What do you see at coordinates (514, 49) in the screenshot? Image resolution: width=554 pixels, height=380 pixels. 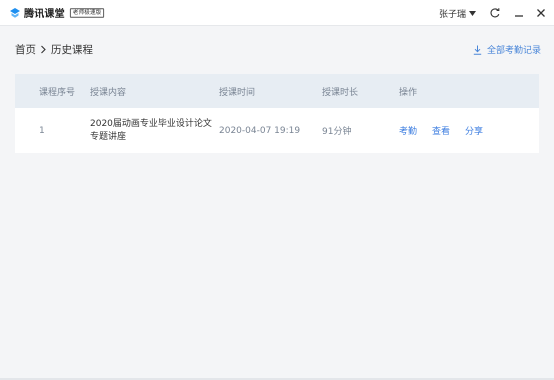 I see `export-attendance-label: 全部考勤记录` at bounding box center [514, 49].